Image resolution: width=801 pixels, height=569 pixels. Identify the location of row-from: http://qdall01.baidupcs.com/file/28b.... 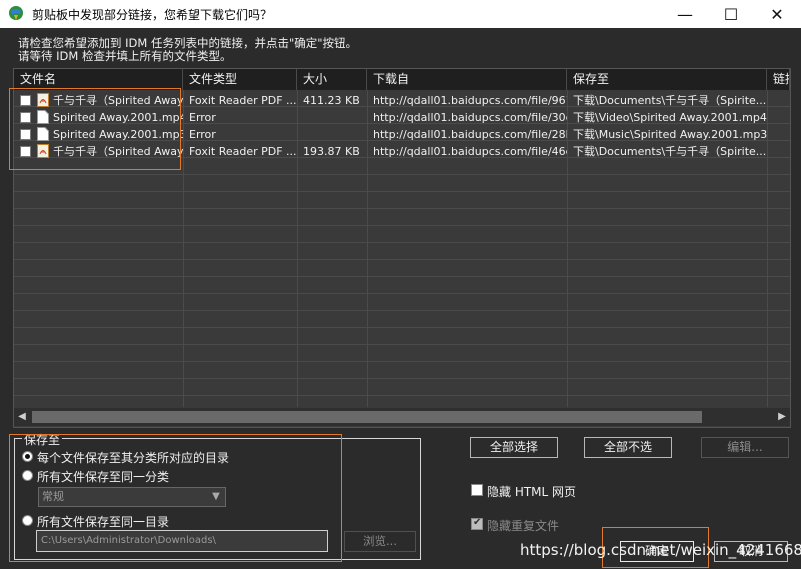
(470, 134).